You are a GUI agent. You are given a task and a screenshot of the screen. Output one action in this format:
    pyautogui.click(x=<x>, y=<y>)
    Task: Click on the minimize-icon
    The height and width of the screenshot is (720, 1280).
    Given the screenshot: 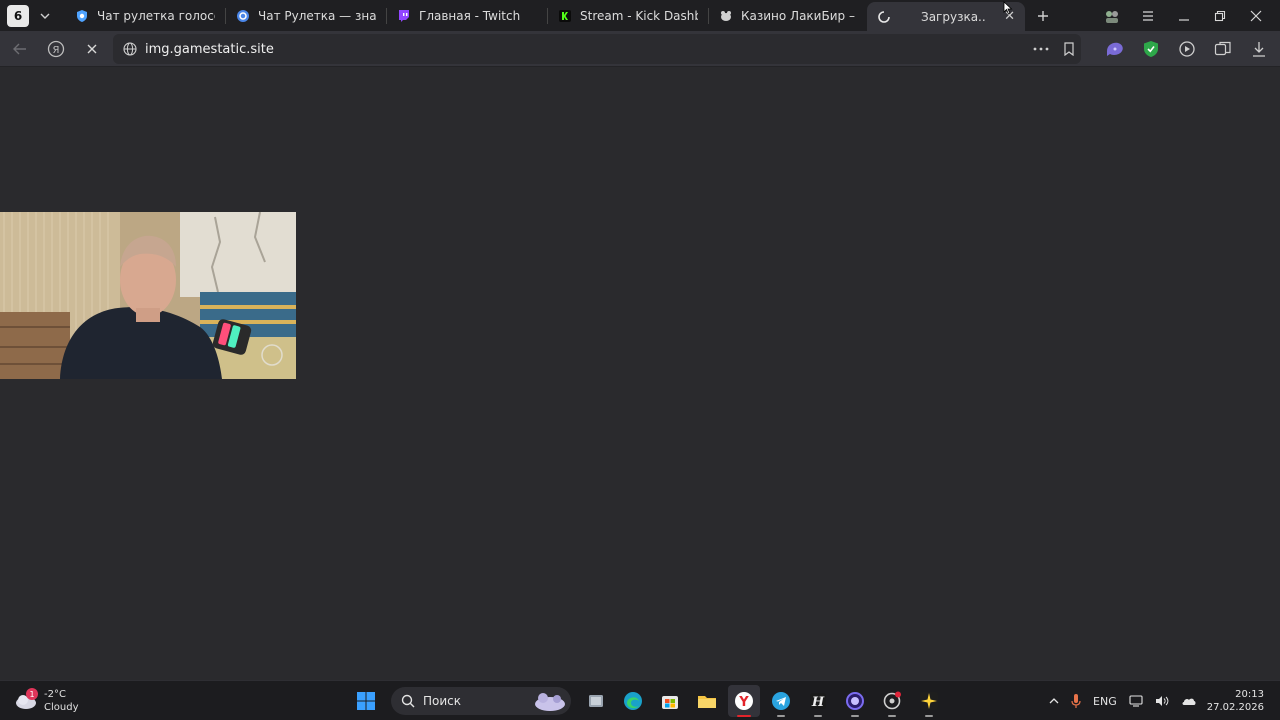 What is the action you would take?
    pyautogui.click(x=1184, y=15)
    